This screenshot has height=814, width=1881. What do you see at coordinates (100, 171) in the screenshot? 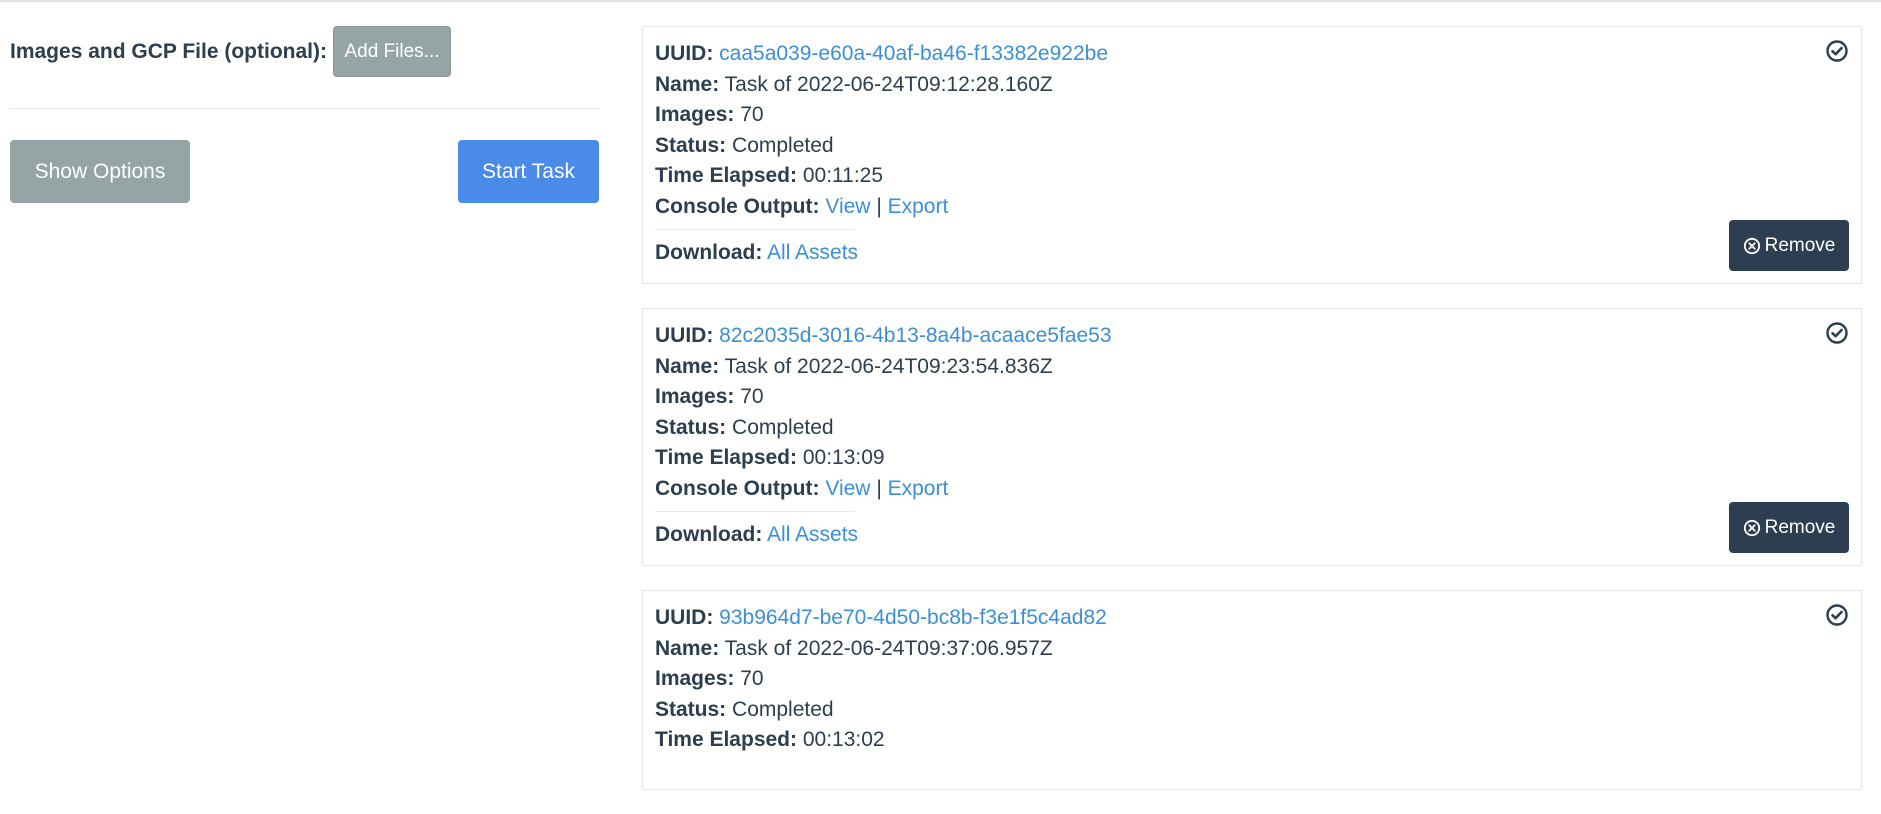
I see `show-options-button: Show Options` at bounding box center [100, 171].